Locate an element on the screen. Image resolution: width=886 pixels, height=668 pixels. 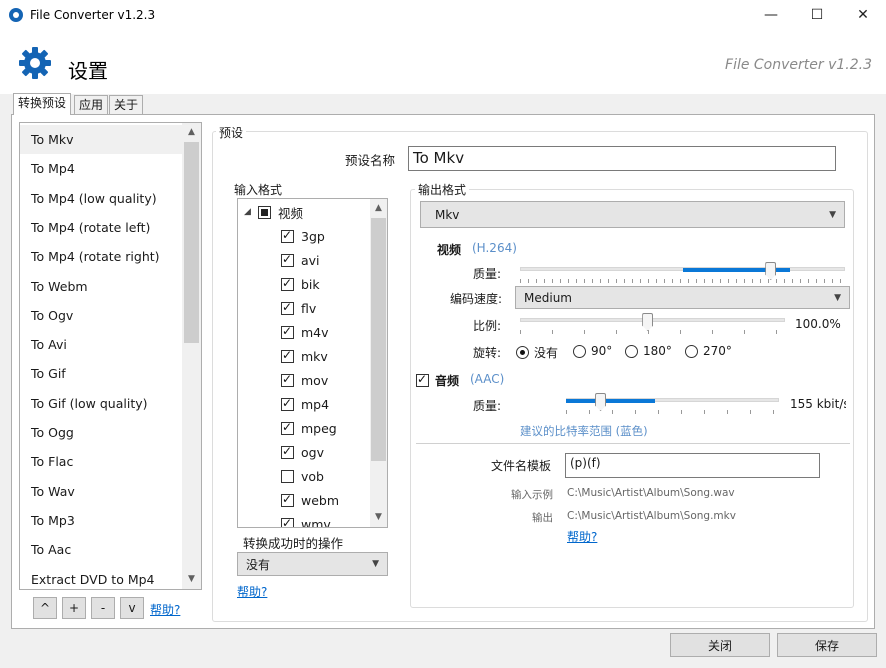
audio-toggle: 音频 is located at coordinates (437, 380).